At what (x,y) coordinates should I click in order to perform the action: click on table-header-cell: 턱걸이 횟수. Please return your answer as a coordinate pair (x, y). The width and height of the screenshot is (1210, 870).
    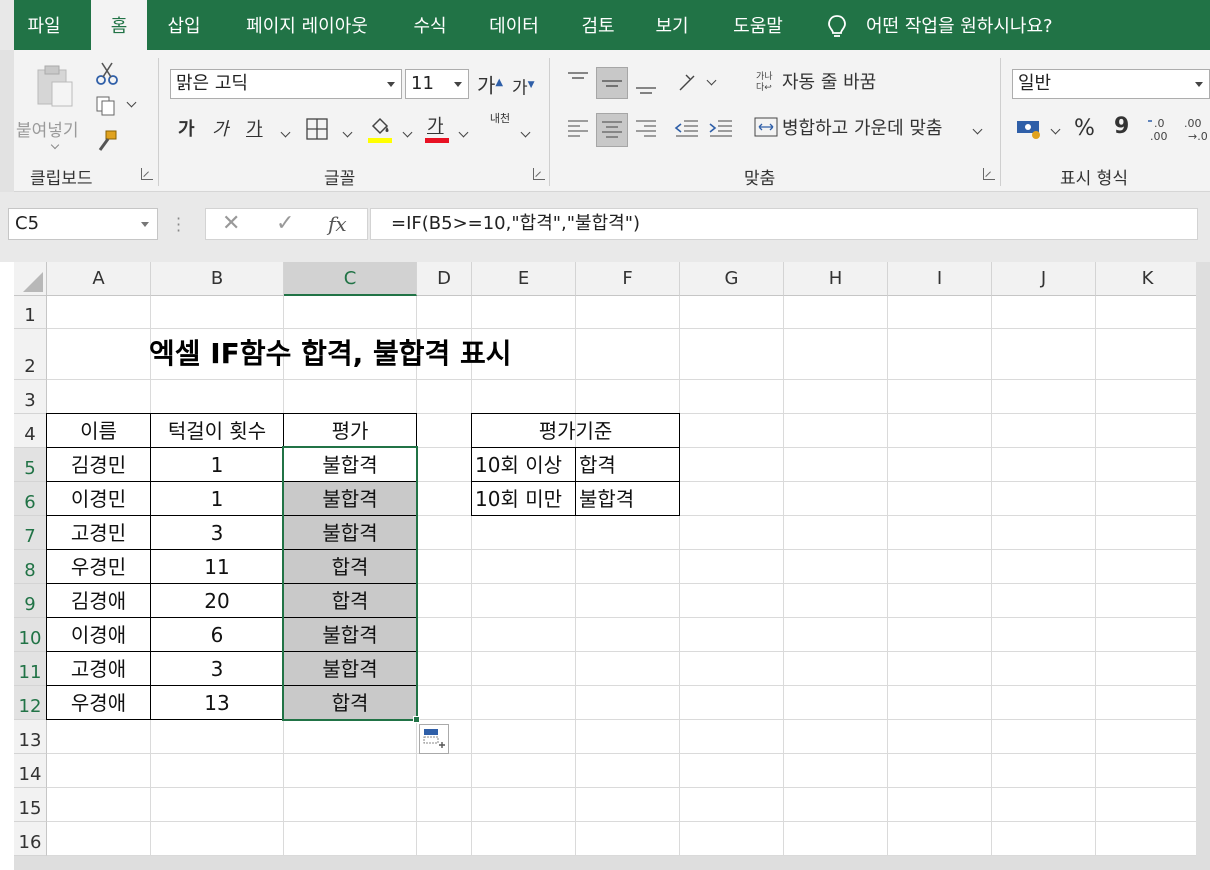
    Looking at the image, I should click on (217, 430).